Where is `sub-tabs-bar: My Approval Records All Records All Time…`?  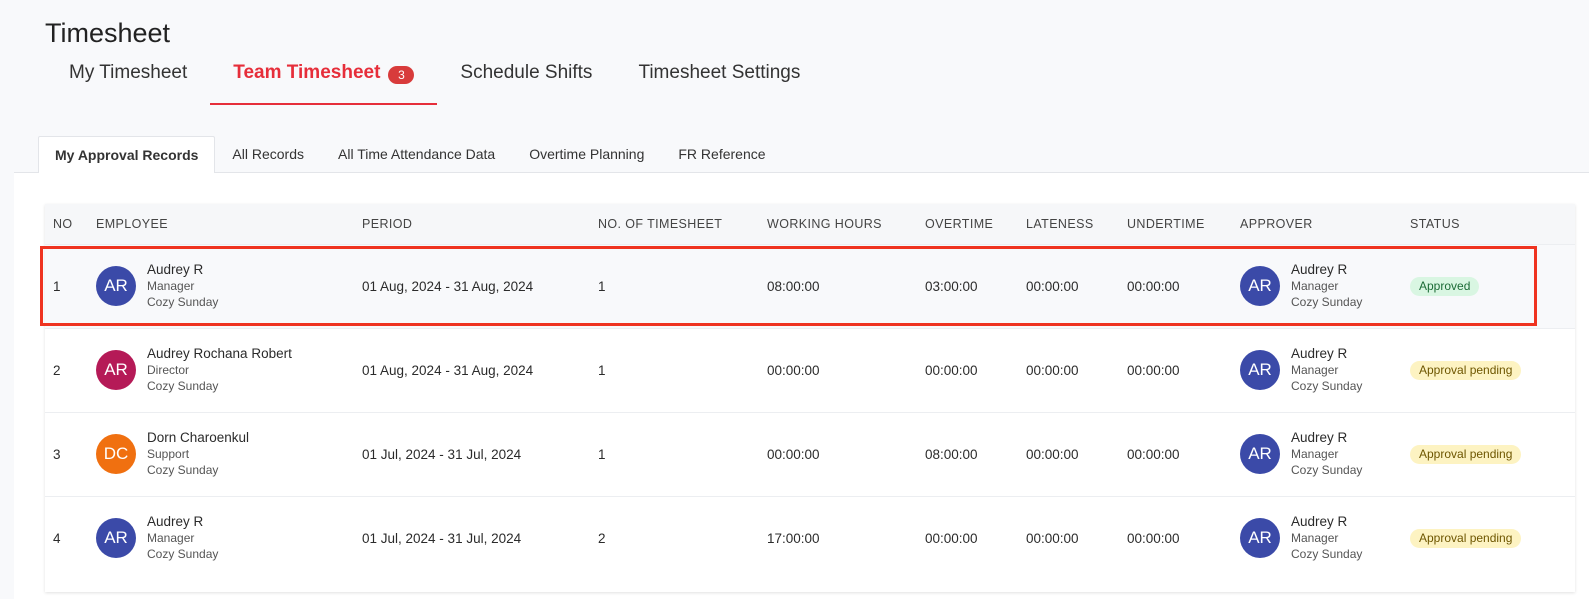
sub-tabs-bar: My Approval Records All Records All Time… is located at coordinates (801, 155).